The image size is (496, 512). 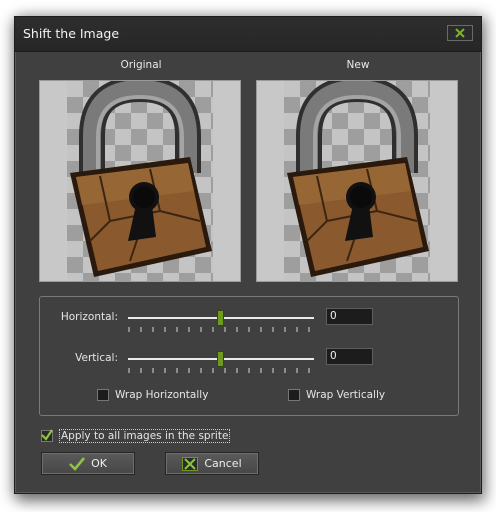 What do you see at coordinates (223, 463) in the screenshot?
I see `cancel-label: Cancel` at bounding box center [223, 463].